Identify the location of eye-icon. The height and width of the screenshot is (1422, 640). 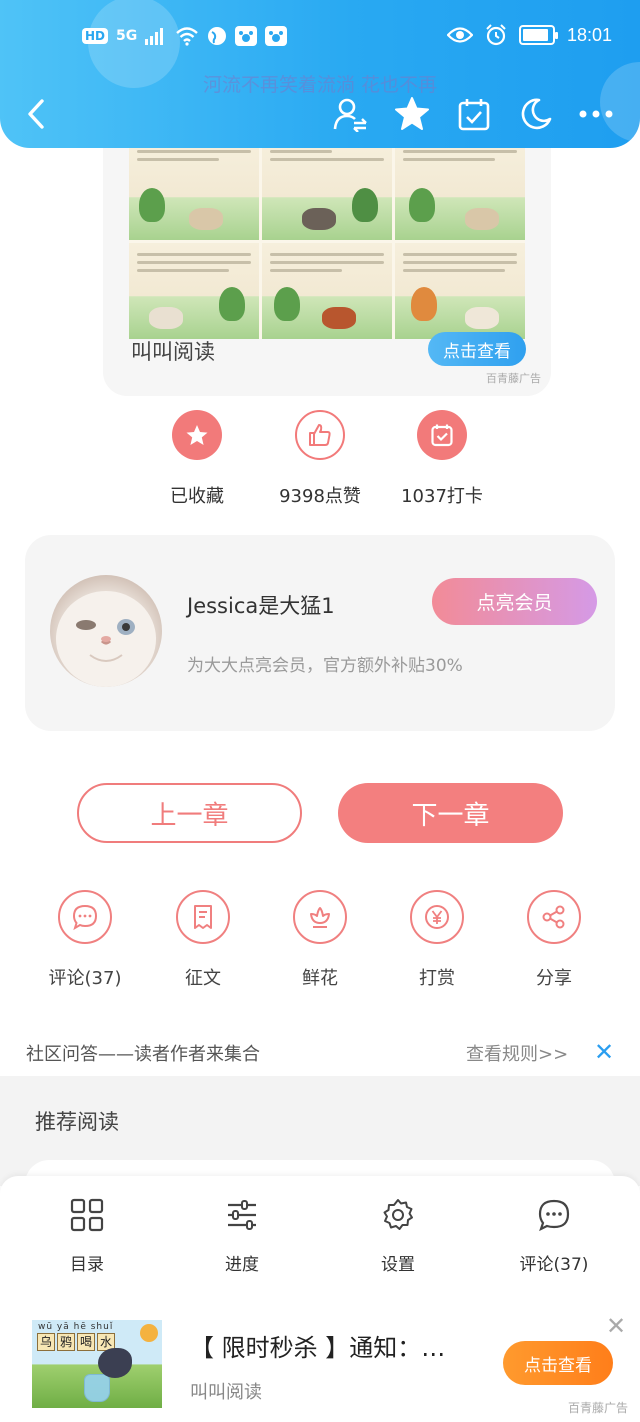
(459, 35).